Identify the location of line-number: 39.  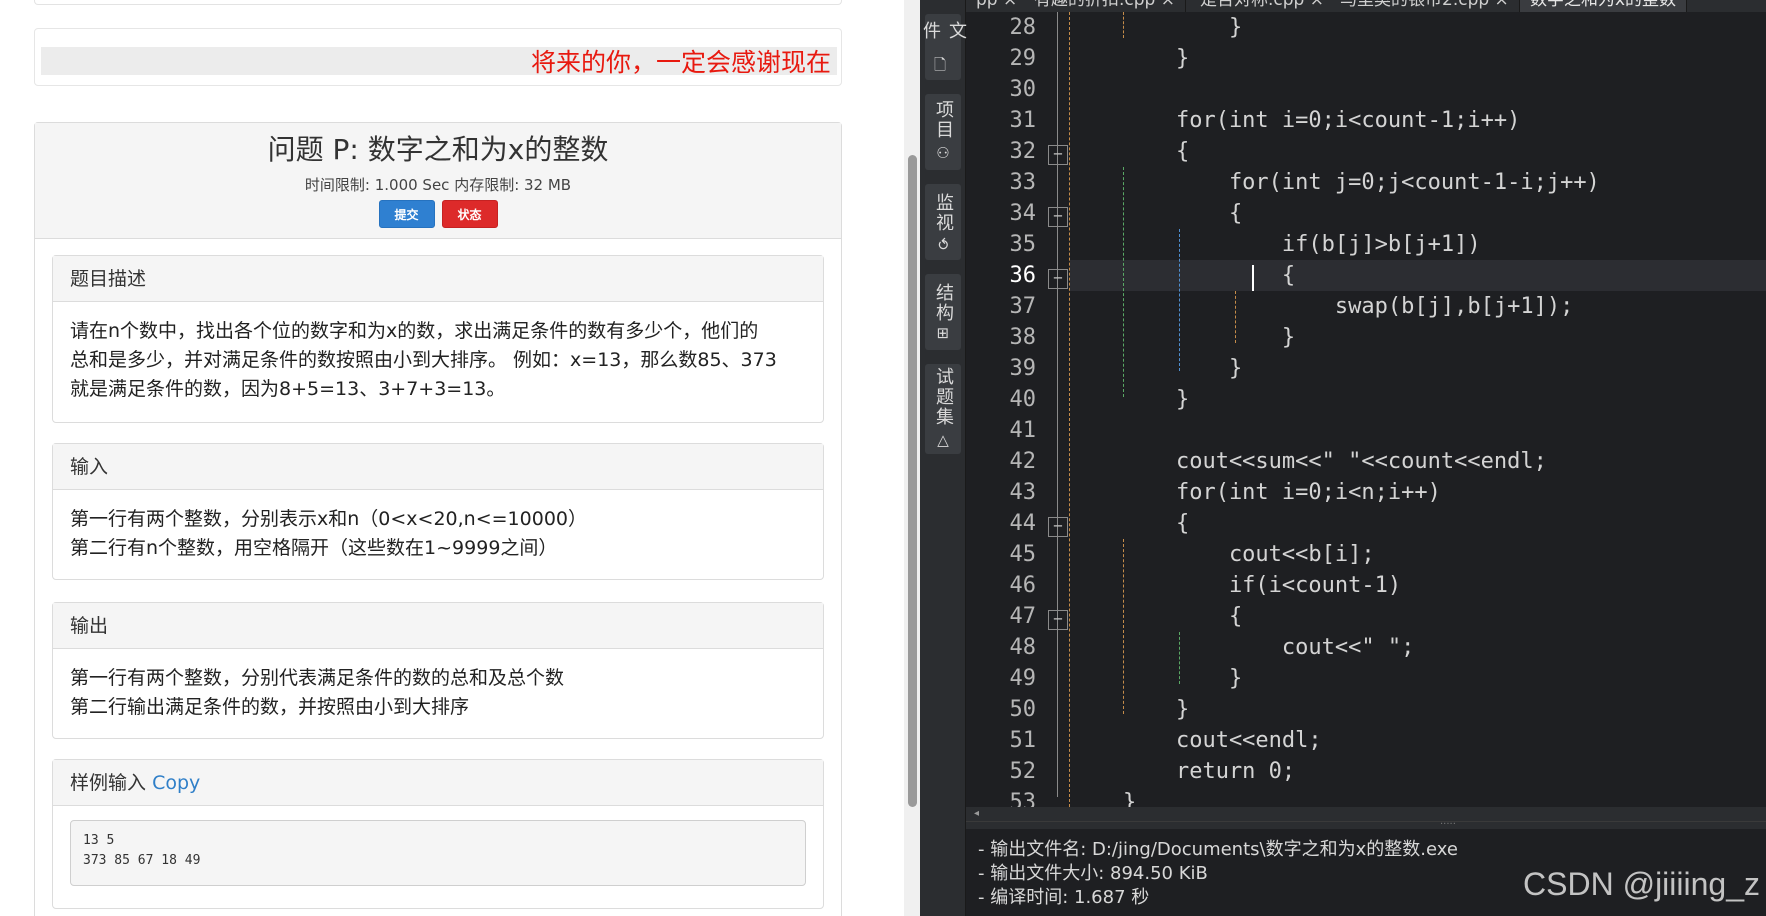
(1023, 368).